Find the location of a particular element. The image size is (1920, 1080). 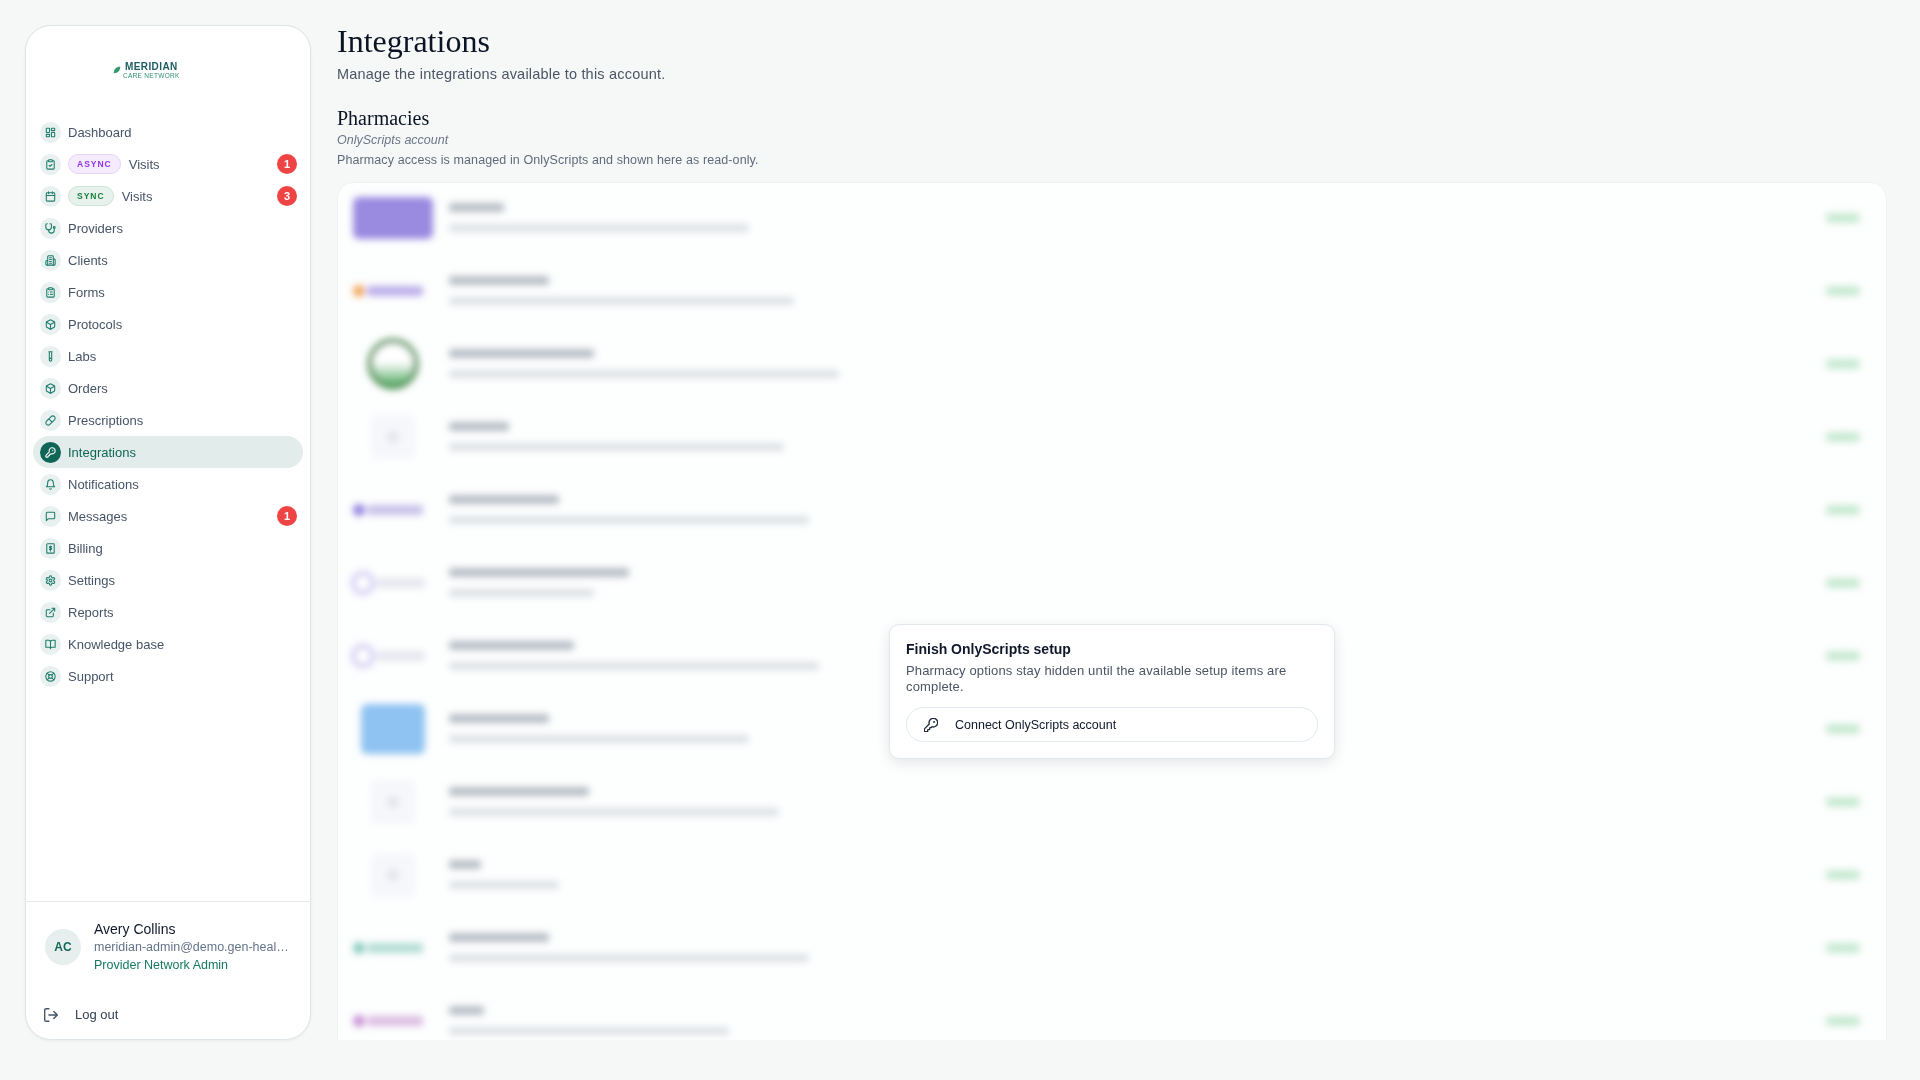

dollar-receipt-icon is located at coordinates (50, 548).